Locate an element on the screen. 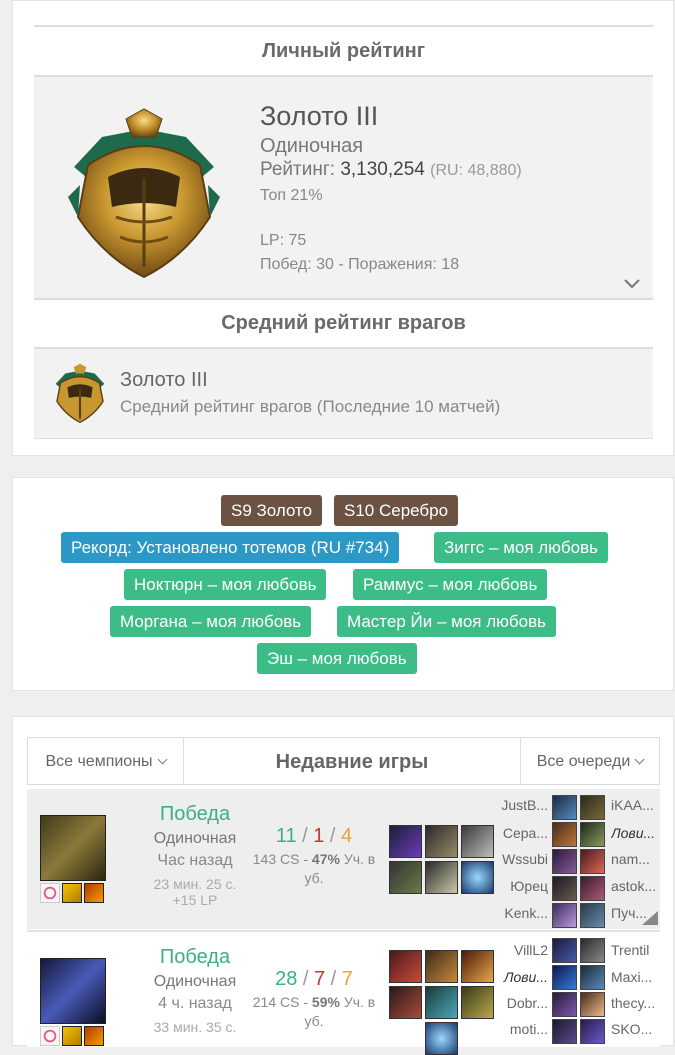 The width and height of the screenshot is (675, 1055). rune-icon is located at coordinates (94, 893).